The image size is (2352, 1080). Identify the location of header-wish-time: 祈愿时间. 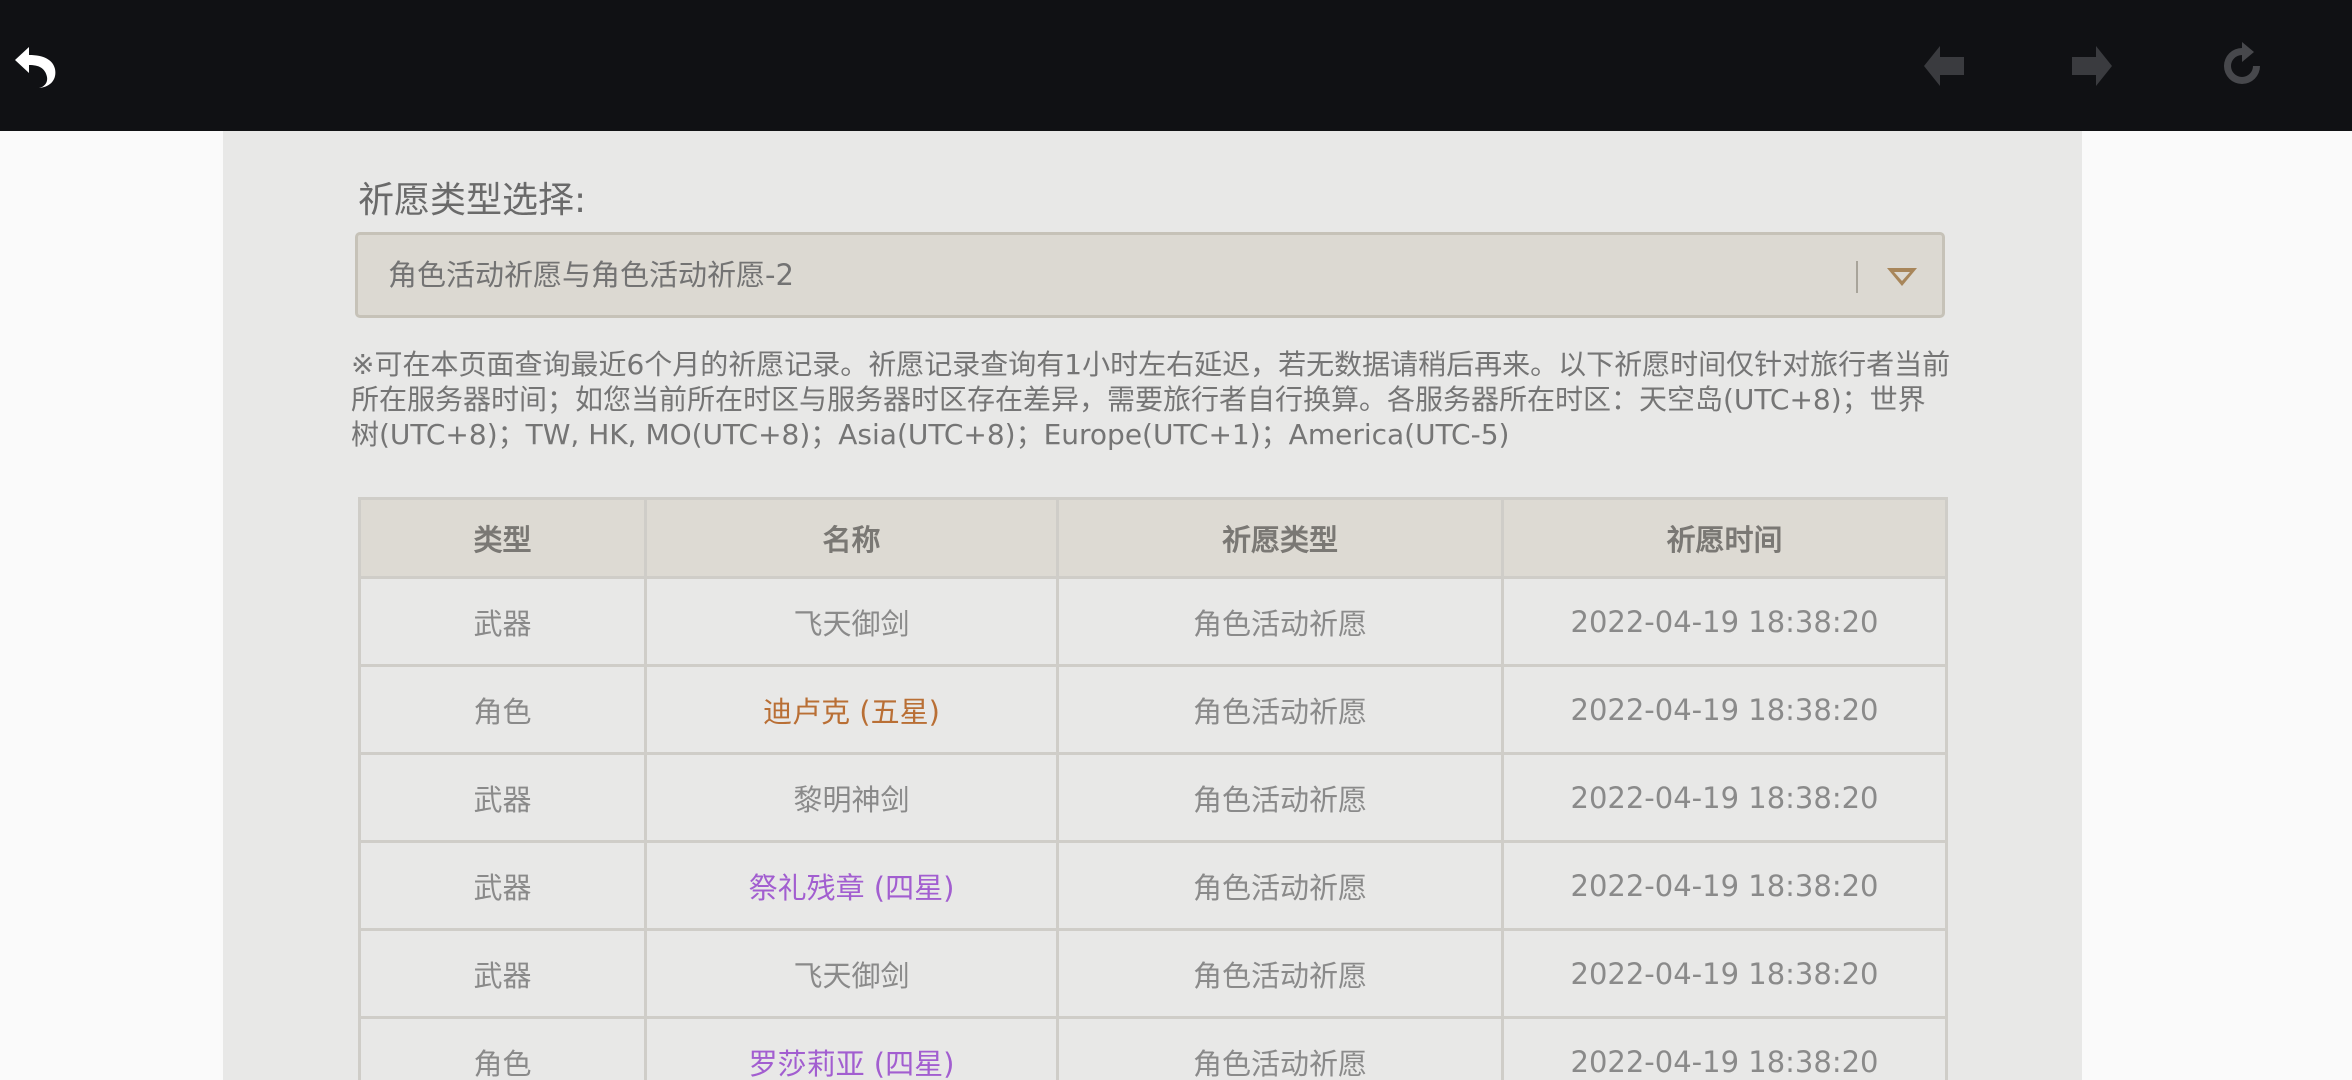
(1724, 538).